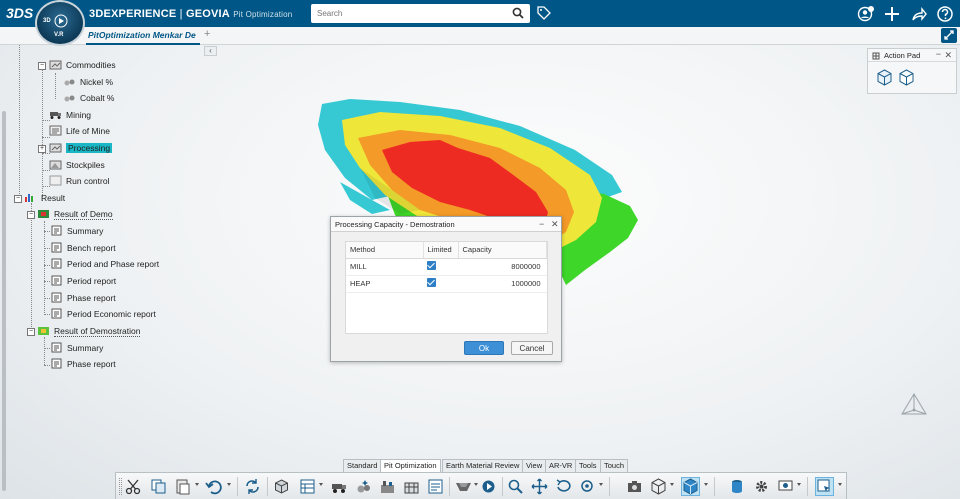  What do you see at coordinates (158, 486) in the screenshot?
I see `copy-icon` at bounding box center [158, 486].